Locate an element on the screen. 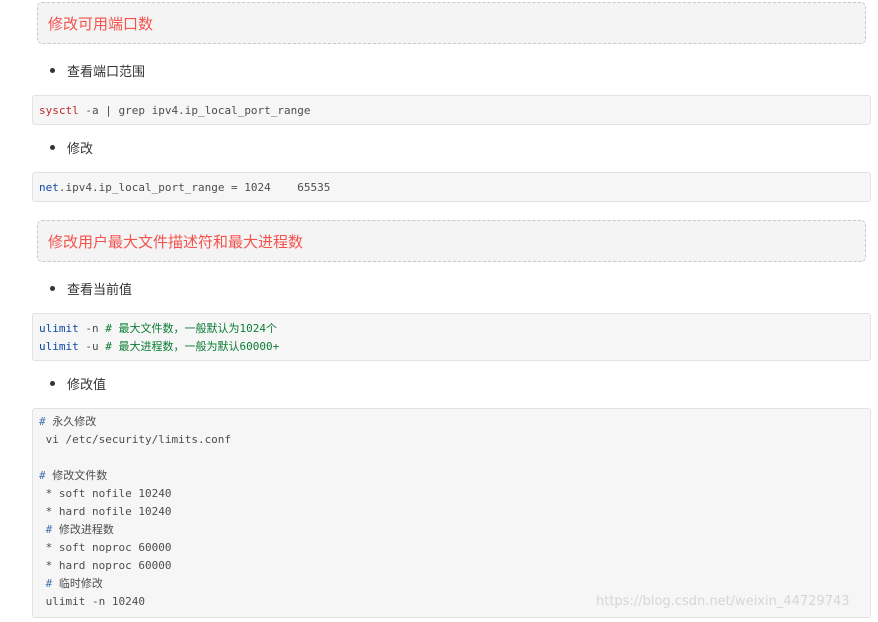 This screenshot has width=878, height=622. code-line: # 修改进程数 is located at coordinates (454, 530).